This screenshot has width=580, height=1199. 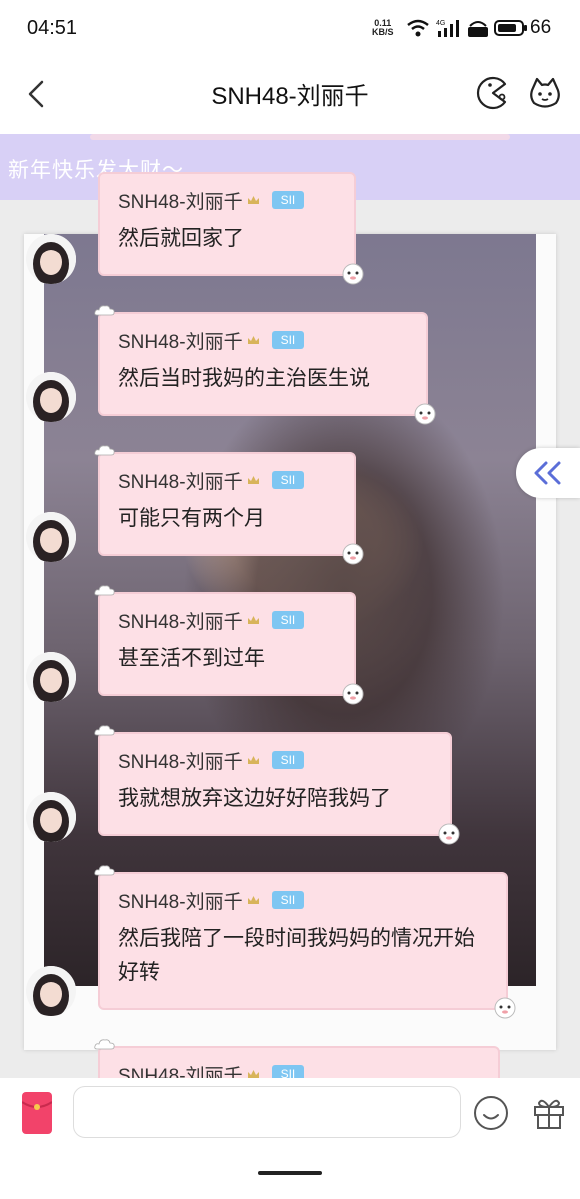 I want to click on pet-face-icon, so click(x=545, y=93).